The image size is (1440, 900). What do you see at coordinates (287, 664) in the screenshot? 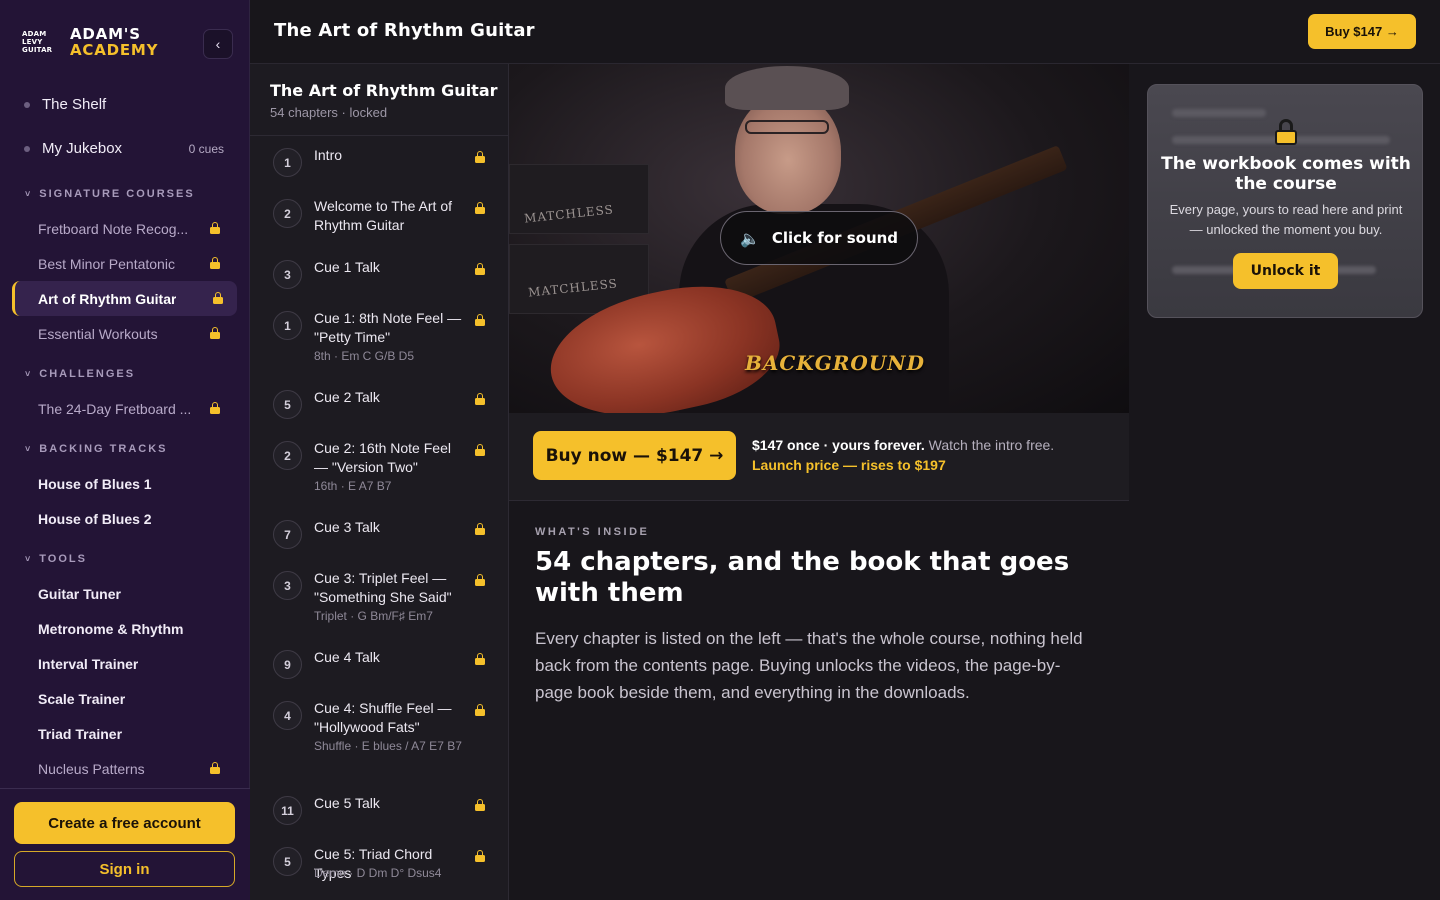
I see `chapter-number: 9` at bounding box center [287, 664].